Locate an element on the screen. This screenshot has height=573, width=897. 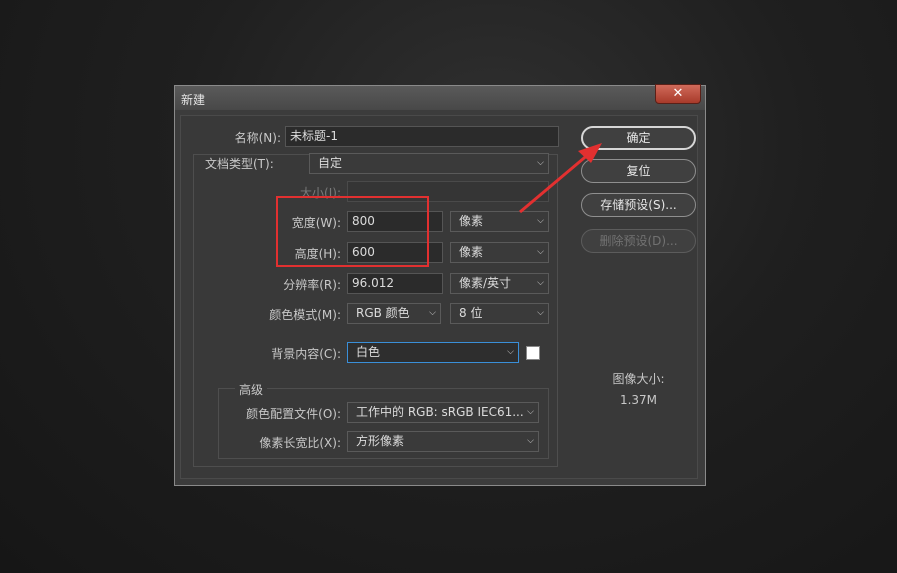
annotation-arrow-icon is located at coordinates (560, 178).